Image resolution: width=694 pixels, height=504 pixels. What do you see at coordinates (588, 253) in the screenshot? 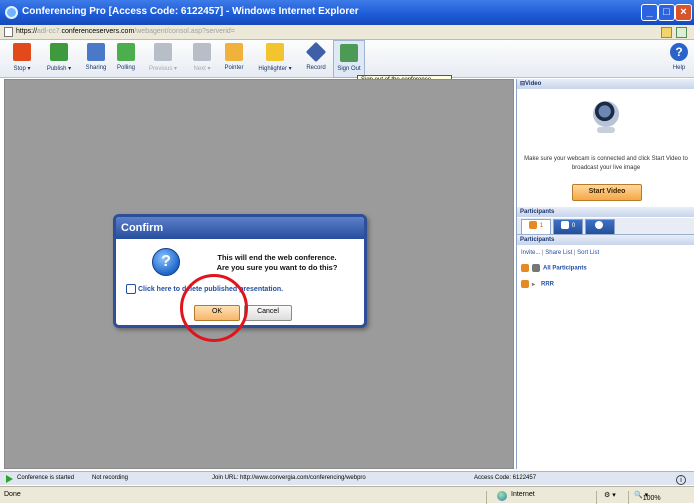
I see `sort-list-link: Sort List` at bounding box center [588, 253].